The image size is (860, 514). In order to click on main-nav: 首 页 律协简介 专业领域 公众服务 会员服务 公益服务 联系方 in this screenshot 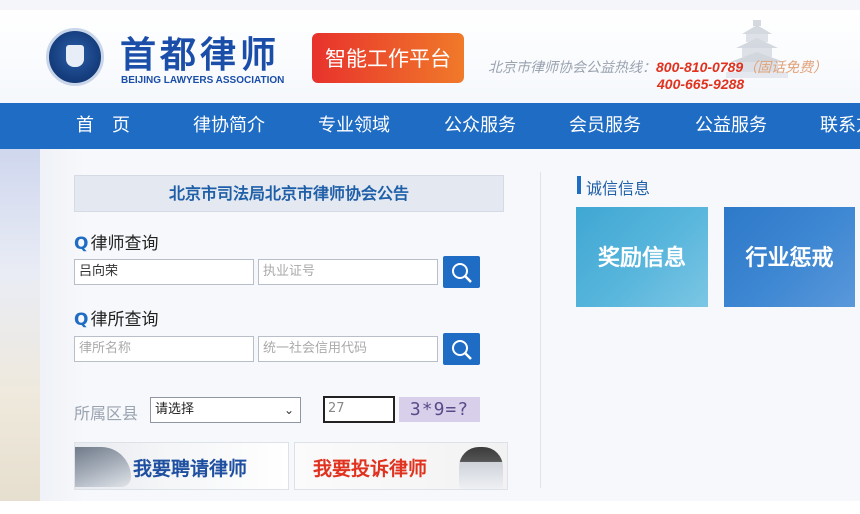, I will do `click(430, 126)`.